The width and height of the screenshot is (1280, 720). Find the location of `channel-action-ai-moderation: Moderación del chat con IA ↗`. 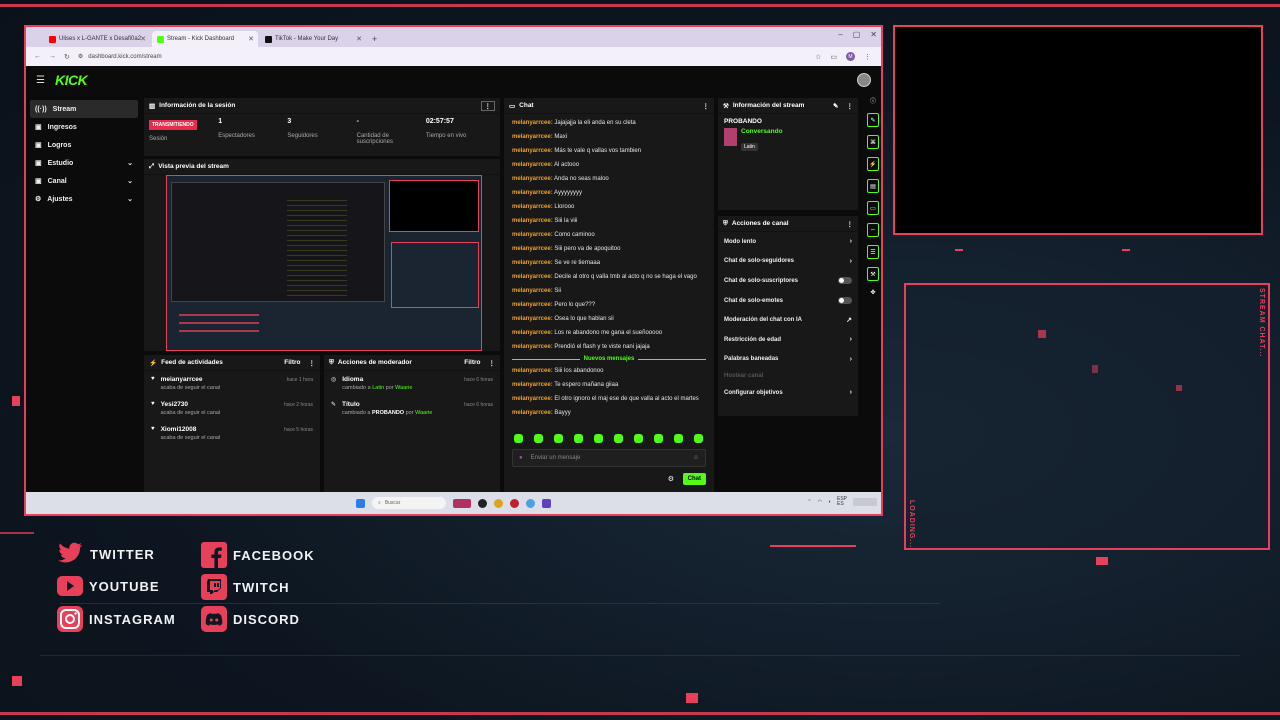

channel-action-ai-moderation: Moderación del chat con IA ↗ is located at coordinates (788, 320).